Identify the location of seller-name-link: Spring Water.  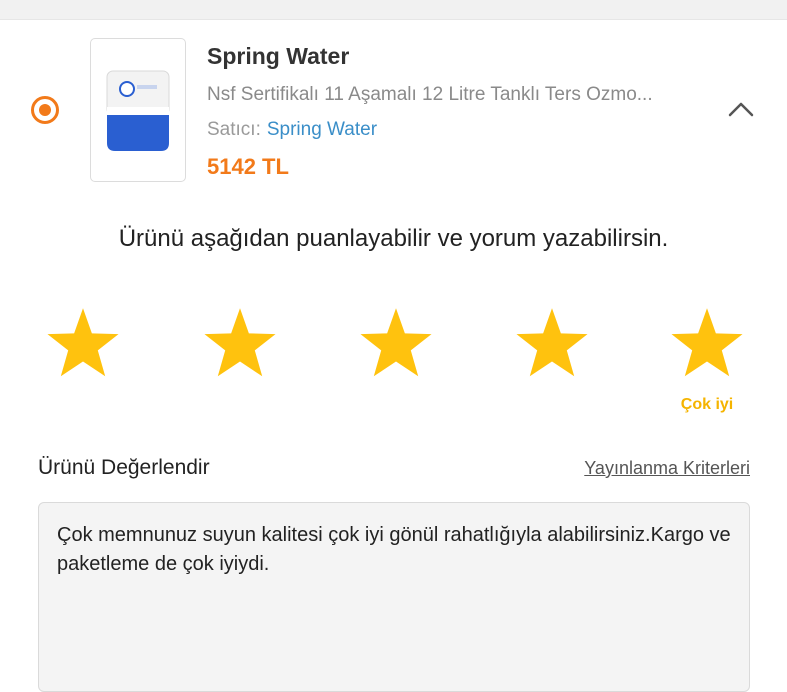
(322, 129).